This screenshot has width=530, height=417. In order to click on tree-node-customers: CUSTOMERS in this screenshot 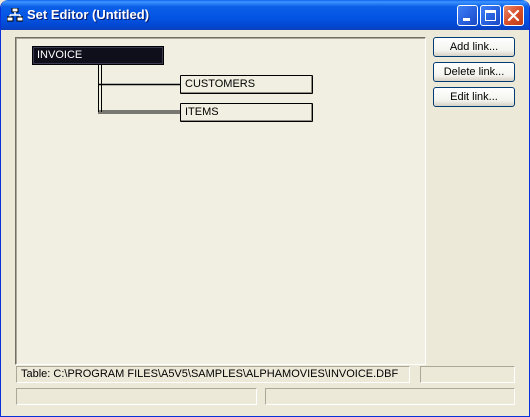, I will do `click(246, 84)`.